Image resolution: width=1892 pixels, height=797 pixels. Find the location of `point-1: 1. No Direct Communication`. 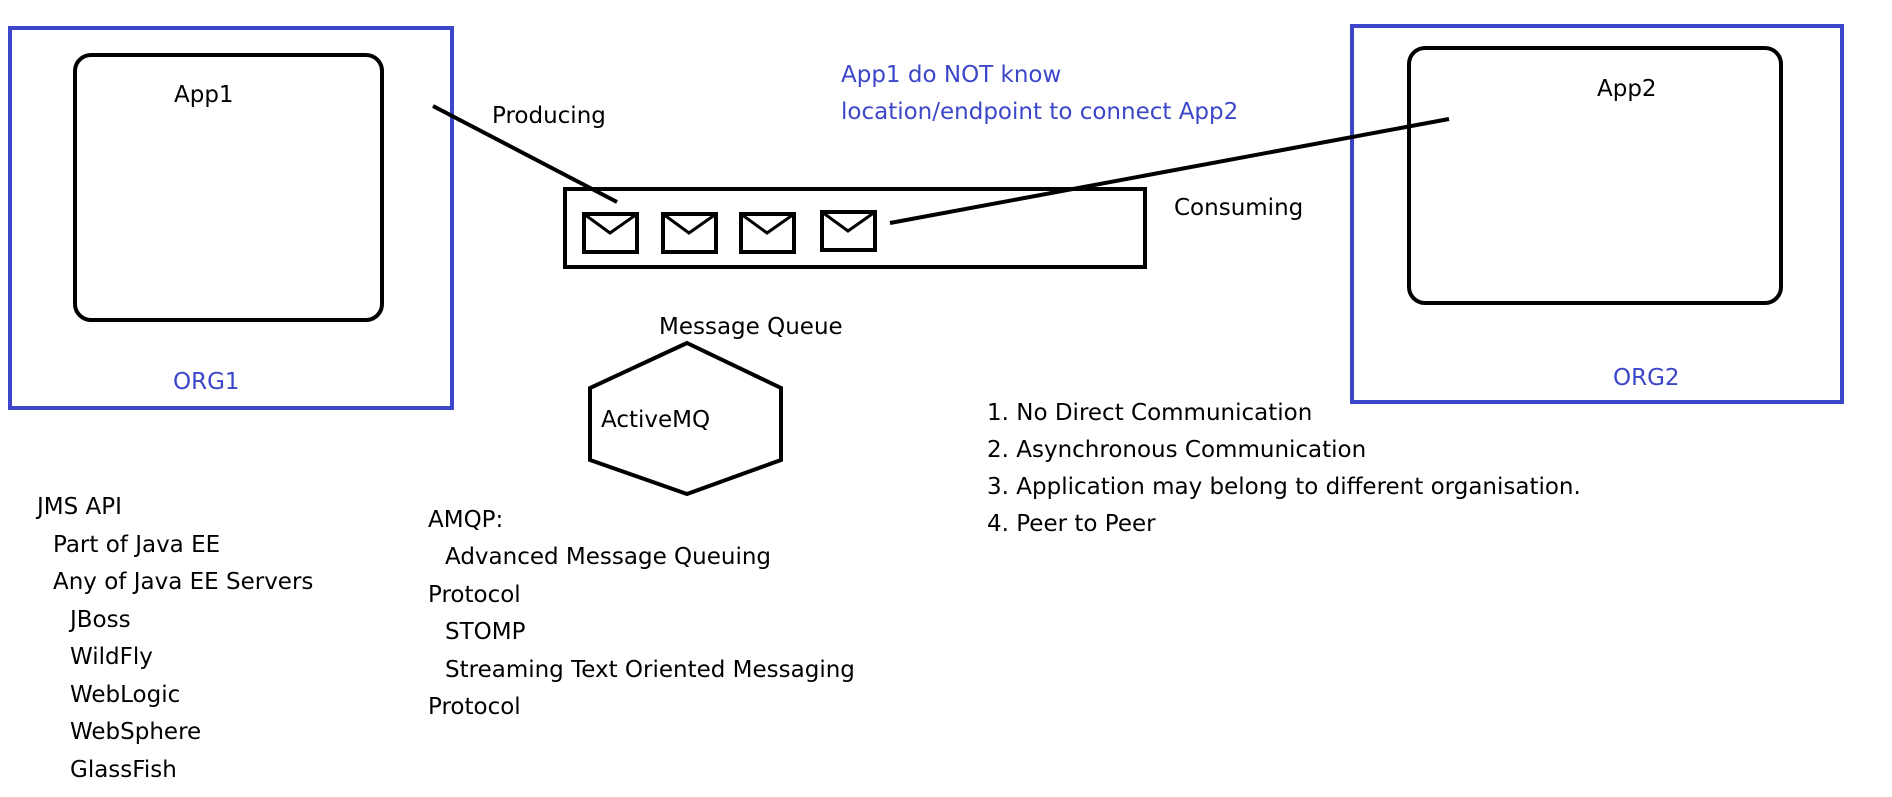

point-1: 1. No Direct Communication is located at coordinates (1149, 413).